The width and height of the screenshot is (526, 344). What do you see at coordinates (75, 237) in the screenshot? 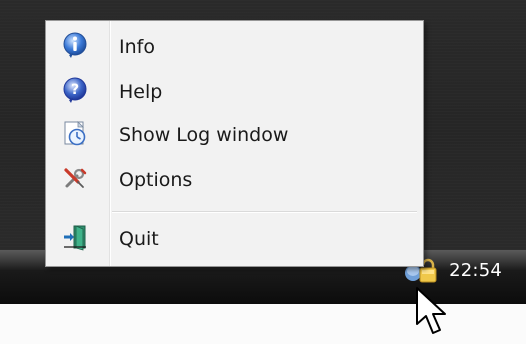
I see `quit-exit-icon` at bounding box center [75, 237].